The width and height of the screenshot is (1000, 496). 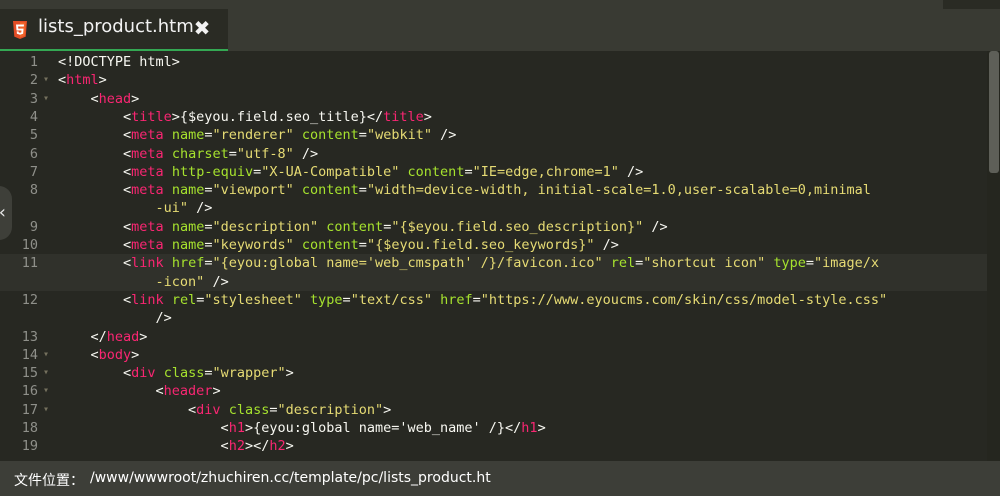 I want to click on code-line-wrap: -icon" />, so click(x=493, y=281).